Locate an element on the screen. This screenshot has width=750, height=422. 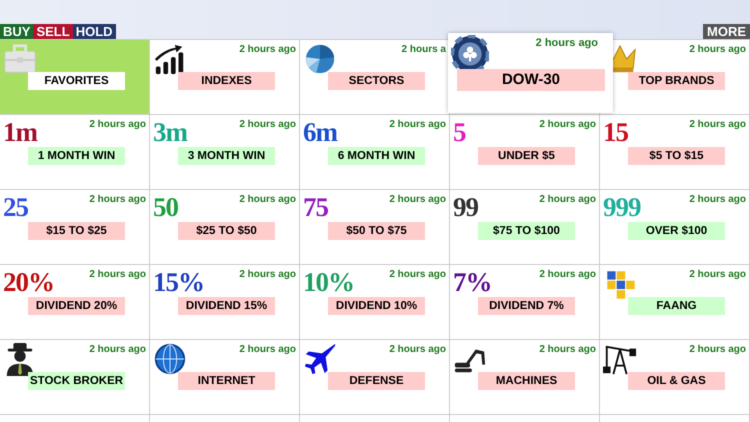
category-tile: 2 hours a SECTORS is located at coordinates (375, 76).